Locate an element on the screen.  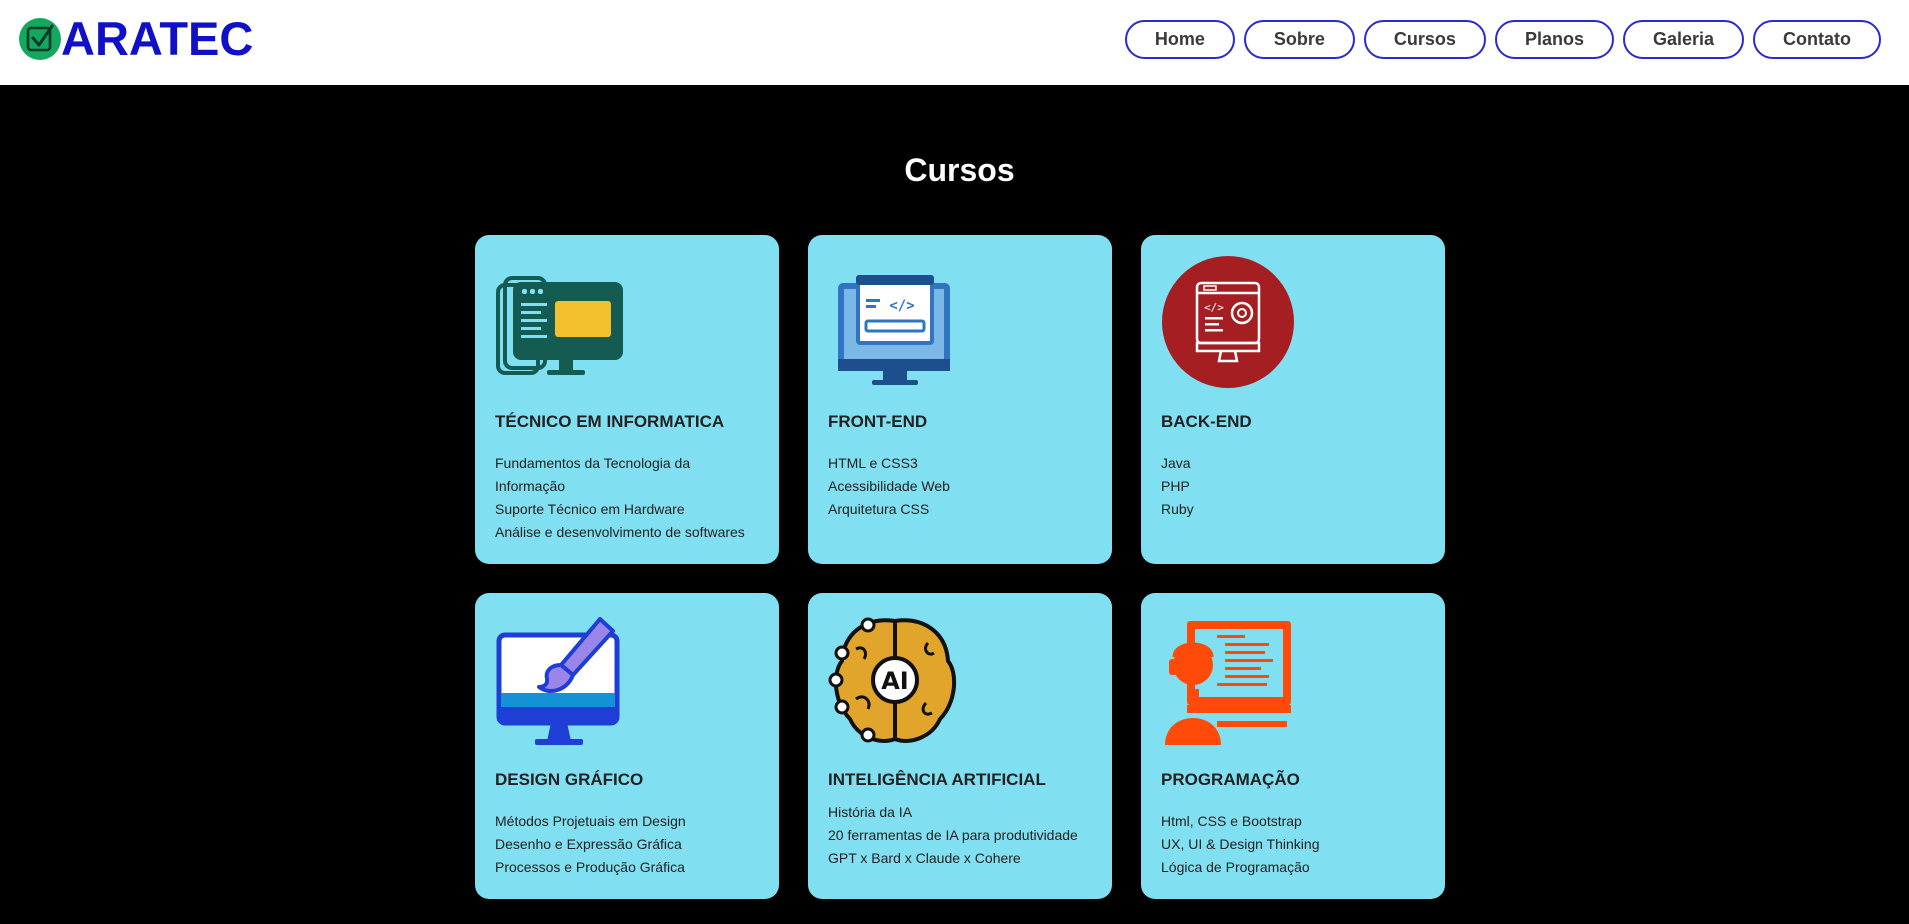
logo: ARATEC is located at coordinates (136, 38).